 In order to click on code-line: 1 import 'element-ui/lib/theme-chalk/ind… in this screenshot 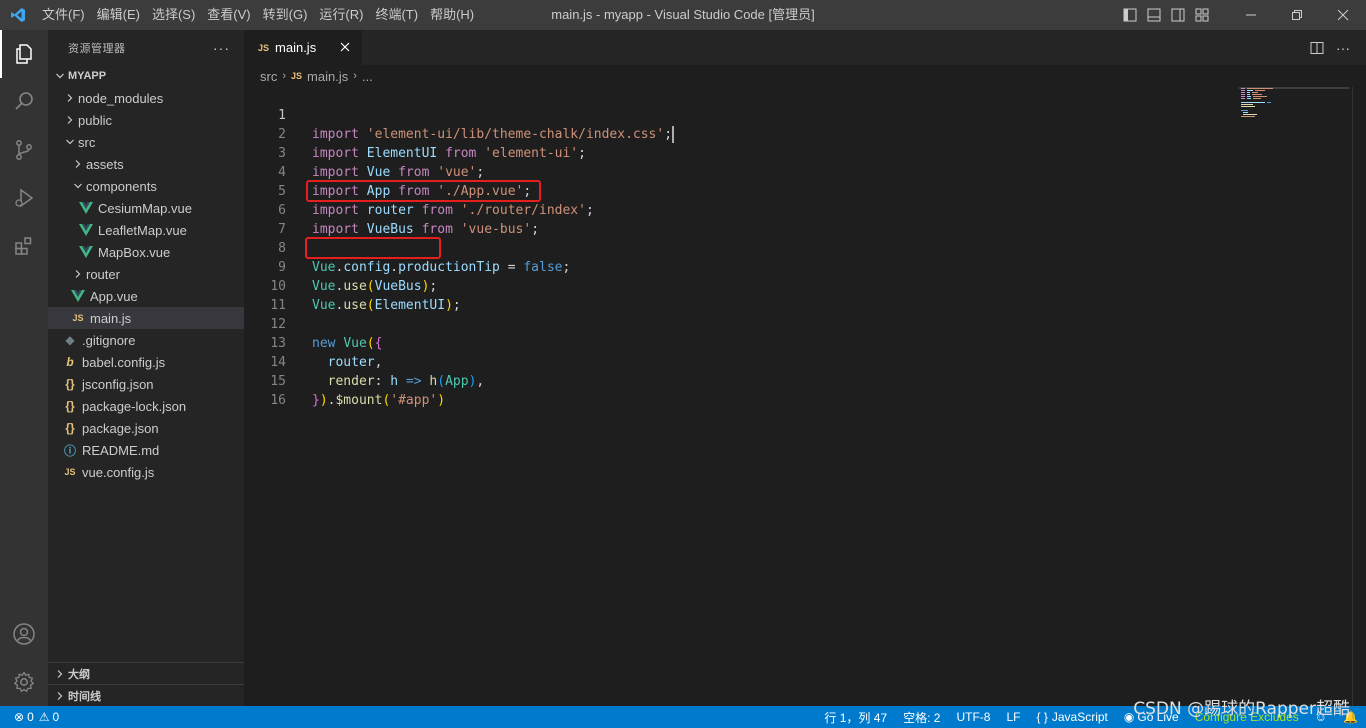, I will do `click(739, 115)`.